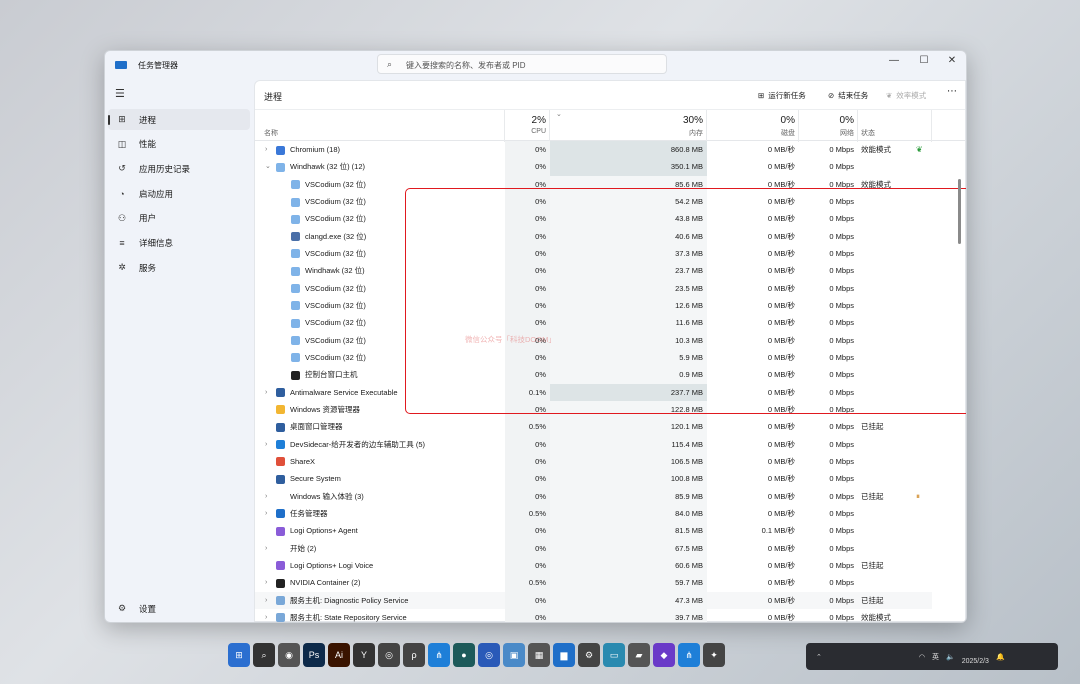  I want to click on cpu-value: 0%, so click(527, 150).